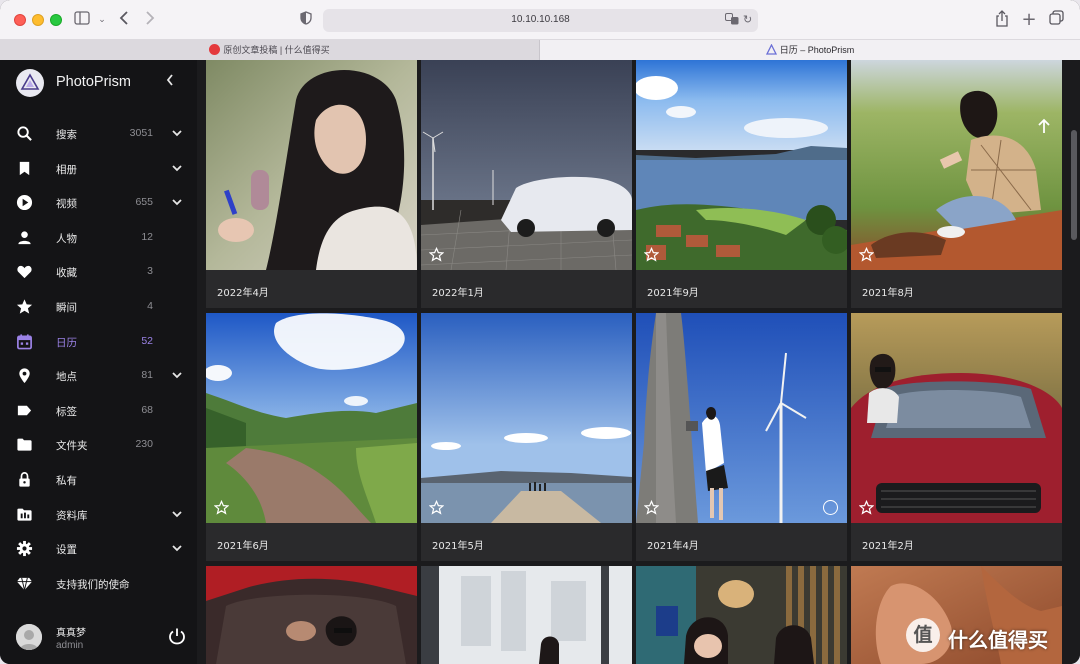 The image size is (1080, 664). I want to click on month-card: 2021年5月, so click(526, 437).